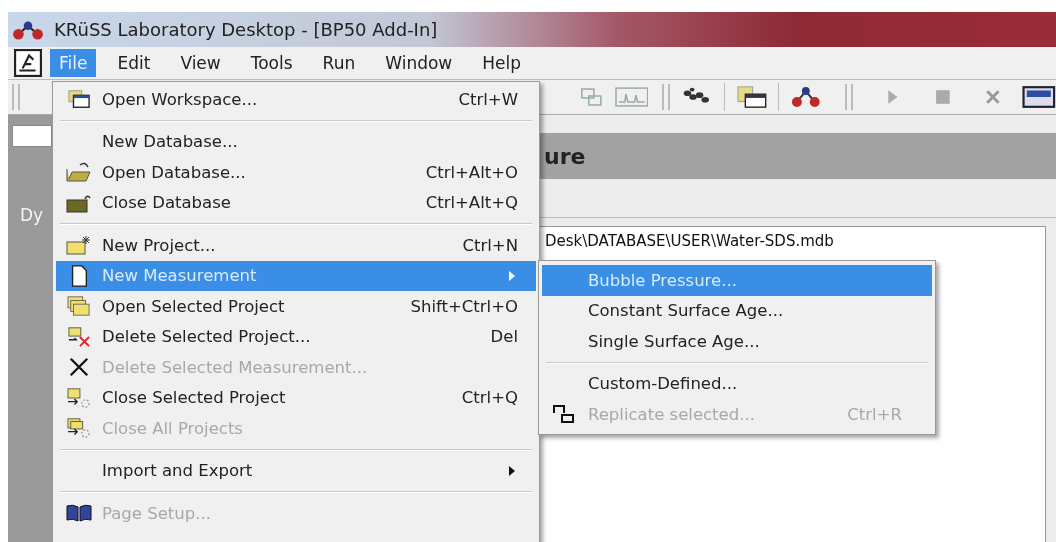  I want to click on menu-entry: Import and Export, so click(296, 470).